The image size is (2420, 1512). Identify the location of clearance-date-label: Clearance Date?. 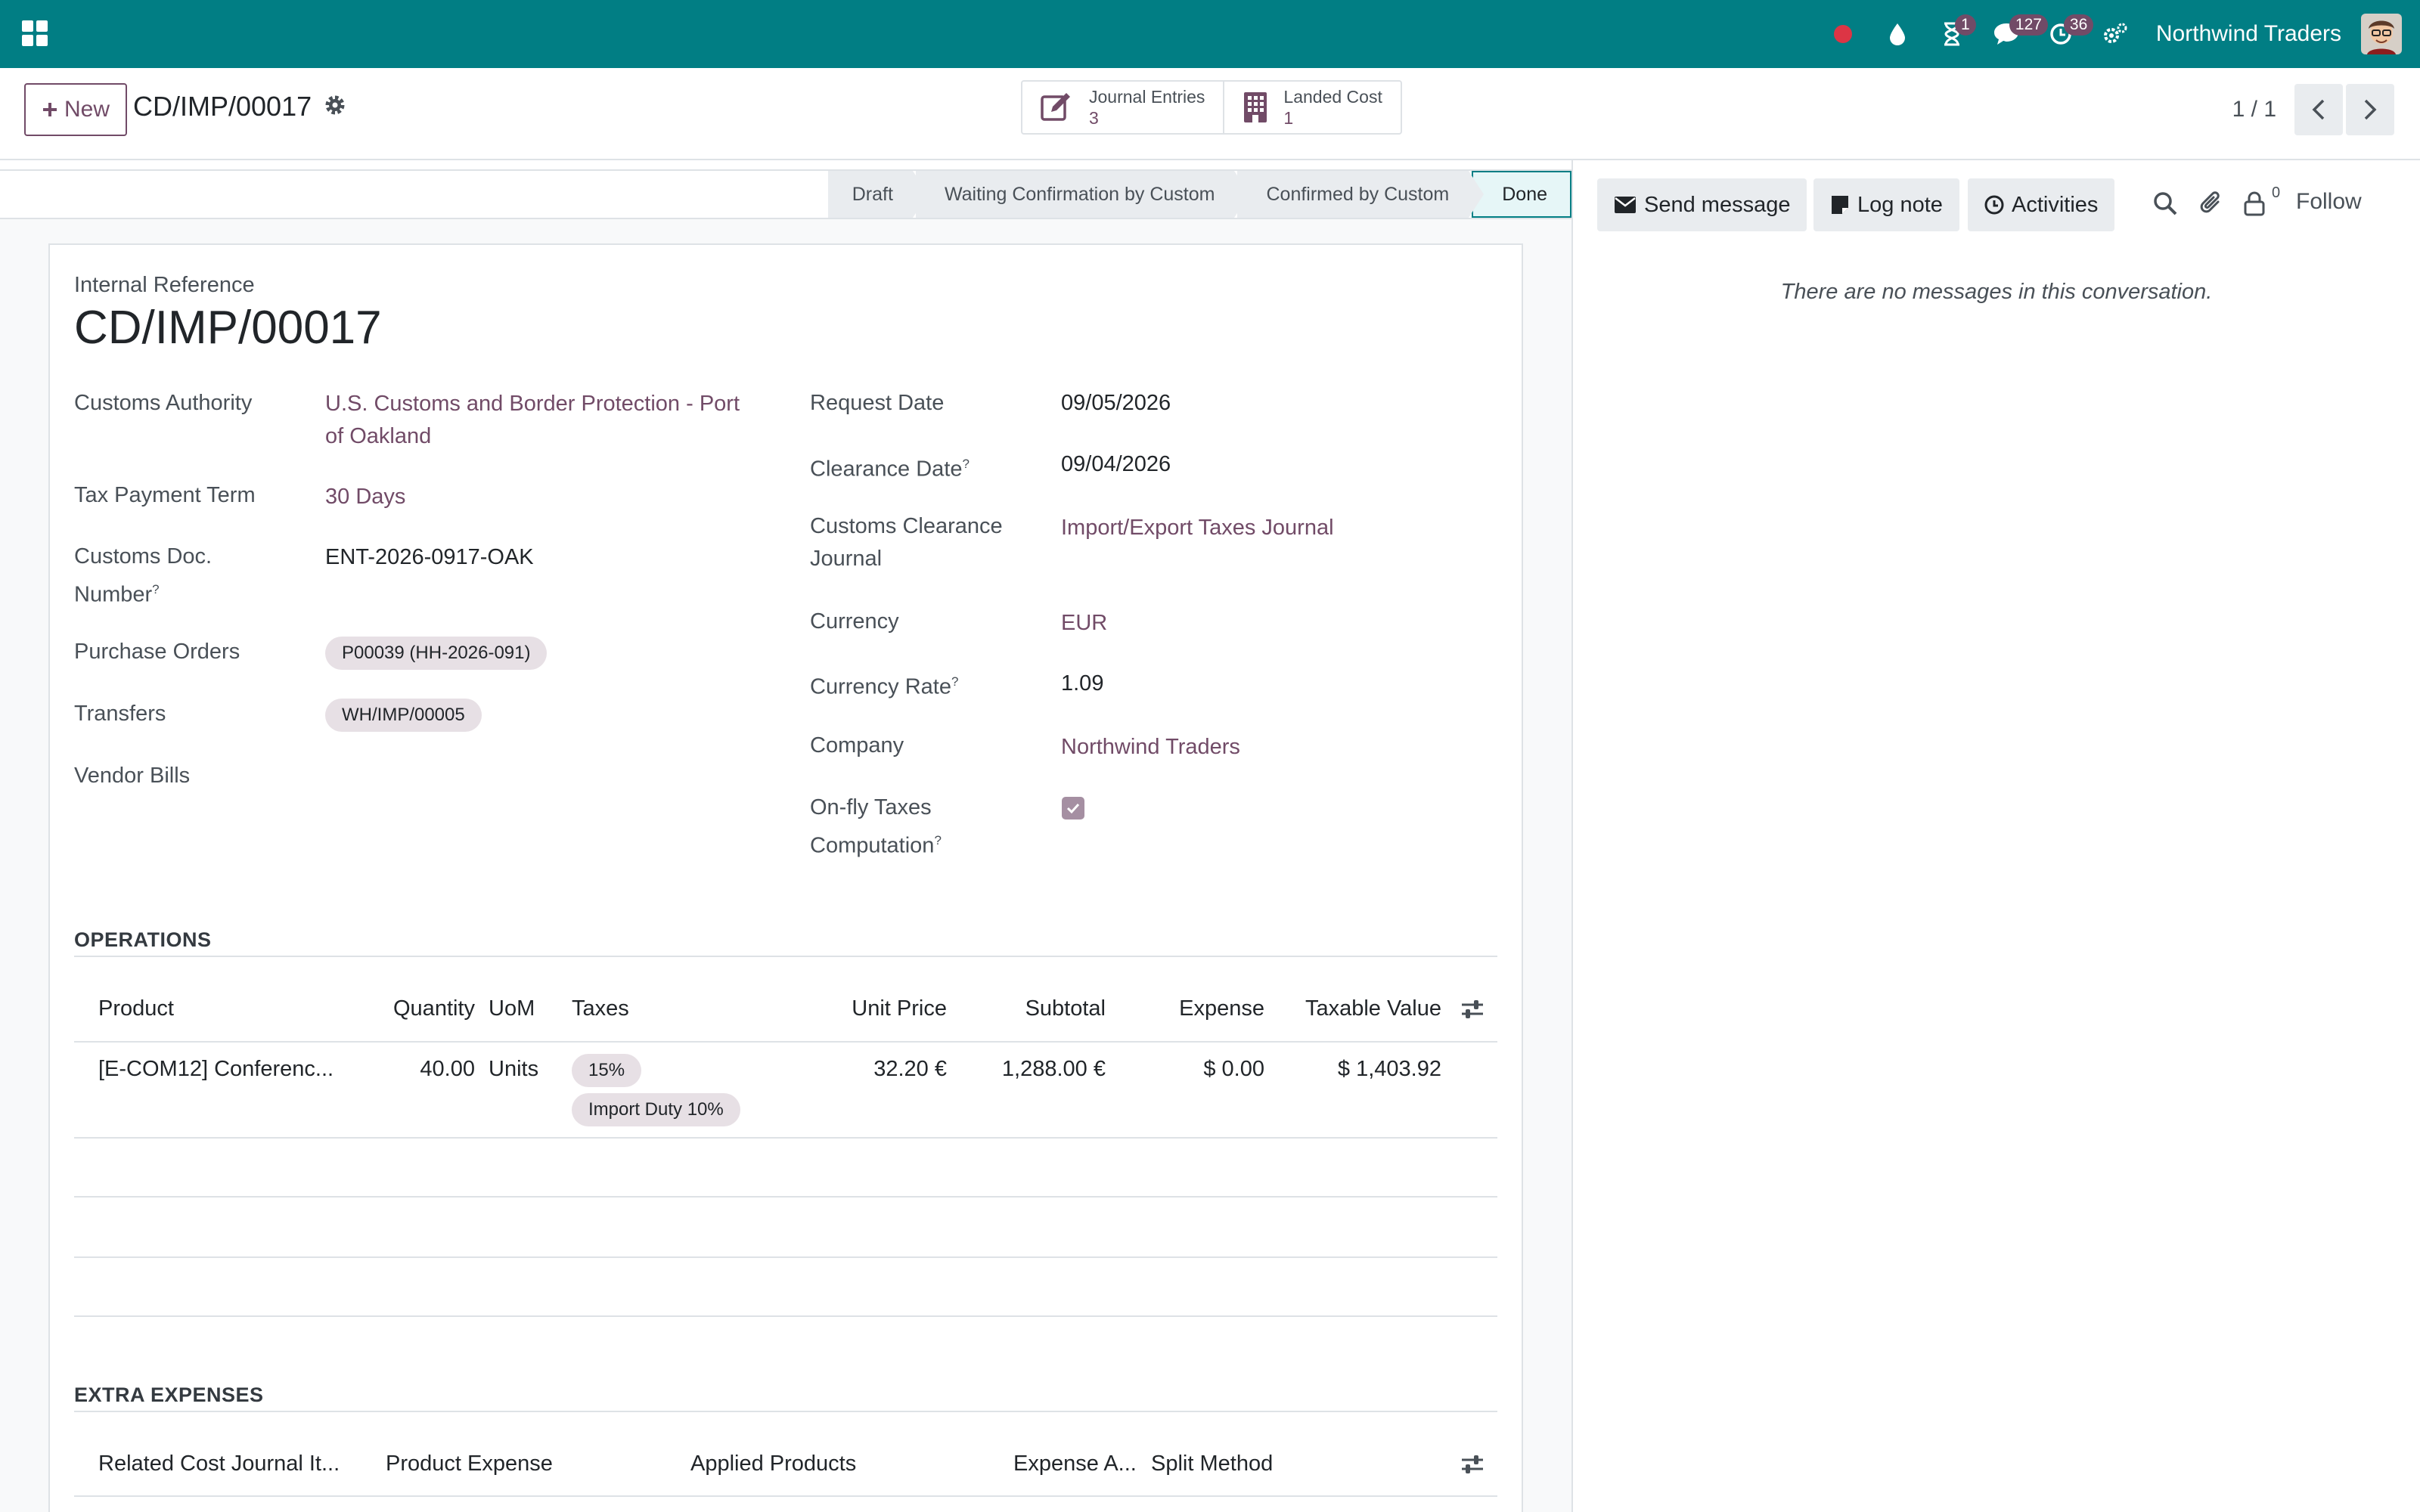
(890, 467).